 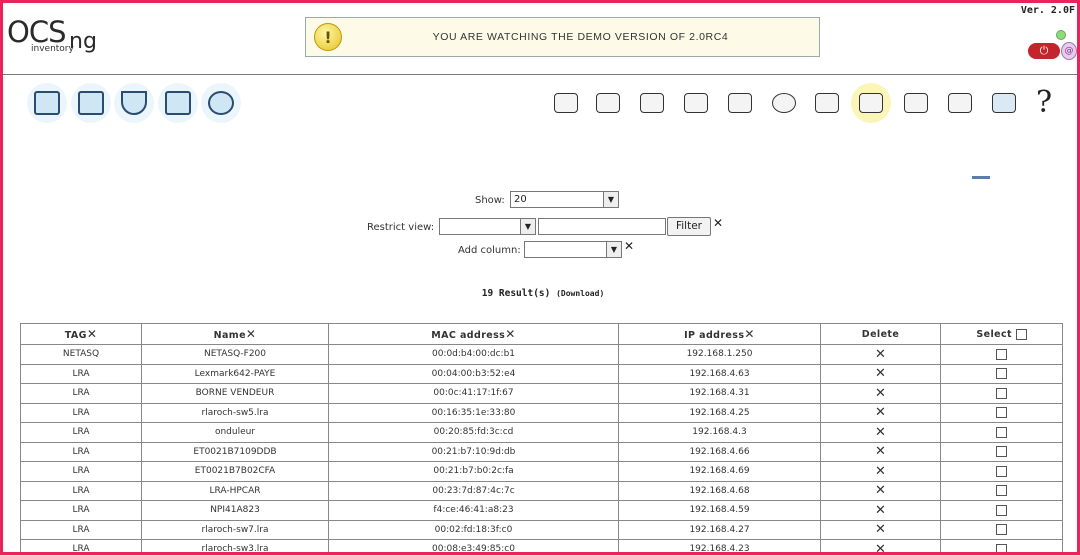 I want to click on reset-columns-icon: ✕, so click(x=629, y=246).